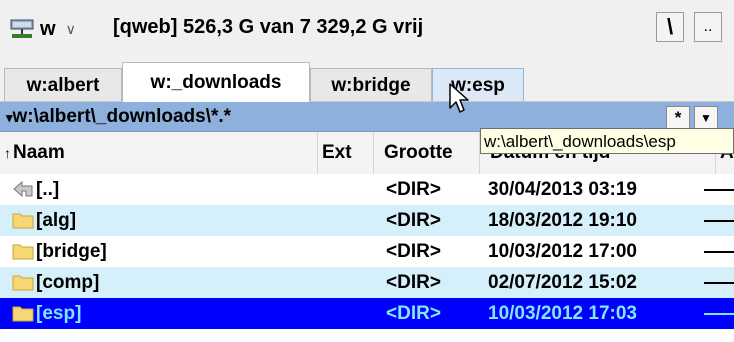 The width and height of the screenshot is (734, 342). Describe the element at coordinates (70, 28) in the screenshot. I see `chevron-down-icon: ∨` at that location.